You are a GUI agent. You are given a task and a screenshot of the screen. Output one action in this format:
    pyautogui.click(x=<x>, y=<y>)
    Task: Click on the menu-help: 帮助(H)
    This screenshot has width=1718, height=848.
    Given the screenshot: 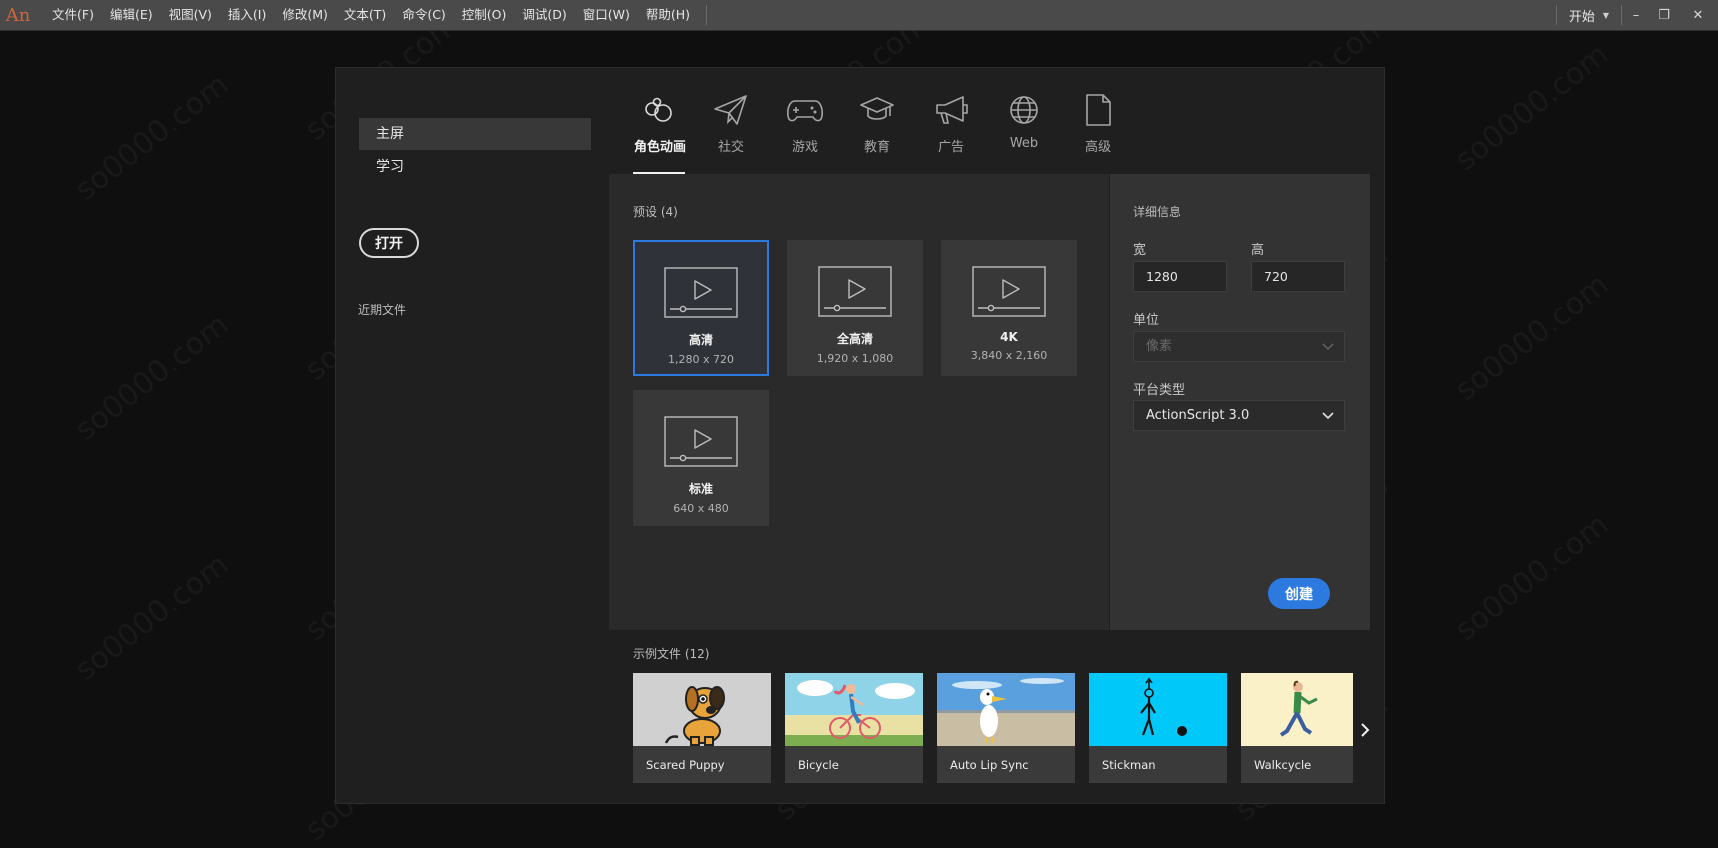 What is the action you would take?
    pyautogui.click(x=668, y=15)
    